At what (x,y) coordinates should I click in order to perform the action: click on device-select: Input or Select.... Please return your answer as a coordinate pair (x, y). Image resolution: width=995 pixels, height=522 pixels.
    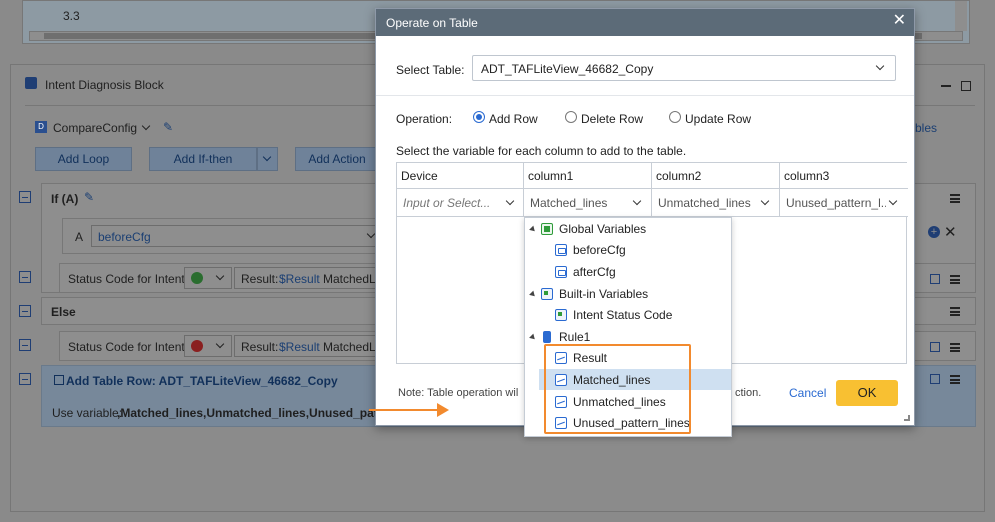
    Looking at the image, I should click on (460, 203).